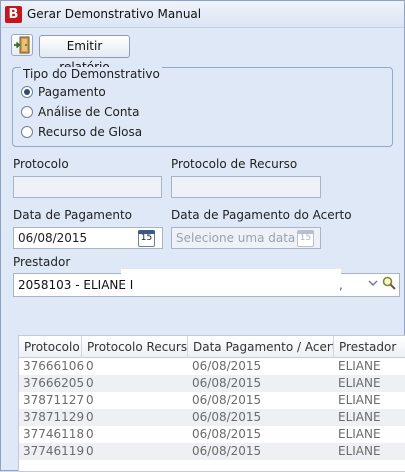  What do you see at coordinates (261, 347) in the screenshot?
I see `column-header-data-pagamento: Data Pagamento / Acerto` at bounding box center [261, 347].